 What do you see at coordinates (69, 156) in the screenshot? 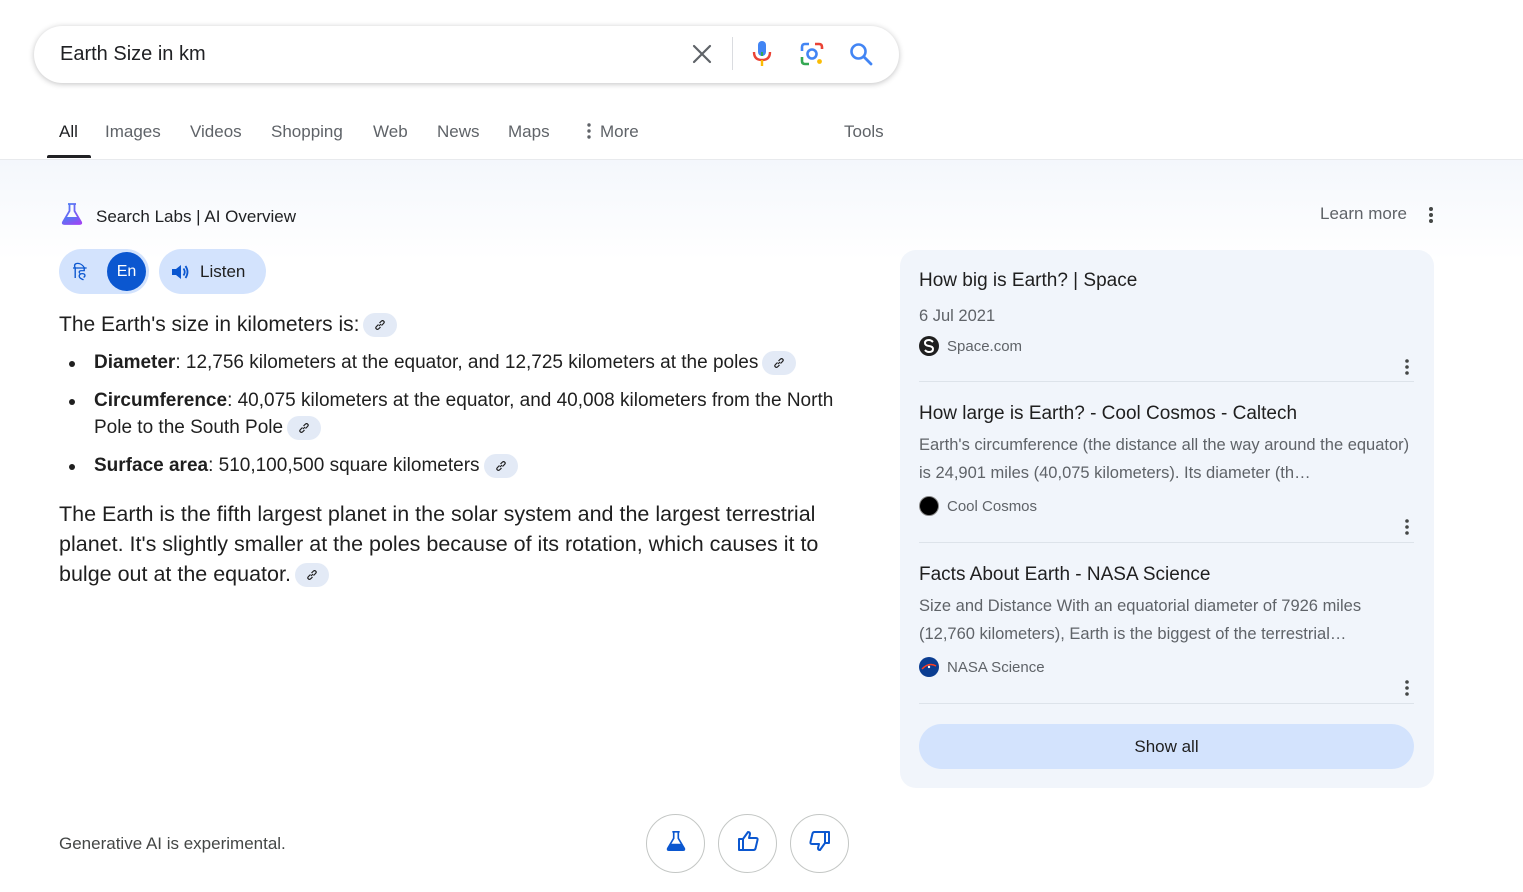
I see `active-tab-indicator` at bounding box center [69, 156].